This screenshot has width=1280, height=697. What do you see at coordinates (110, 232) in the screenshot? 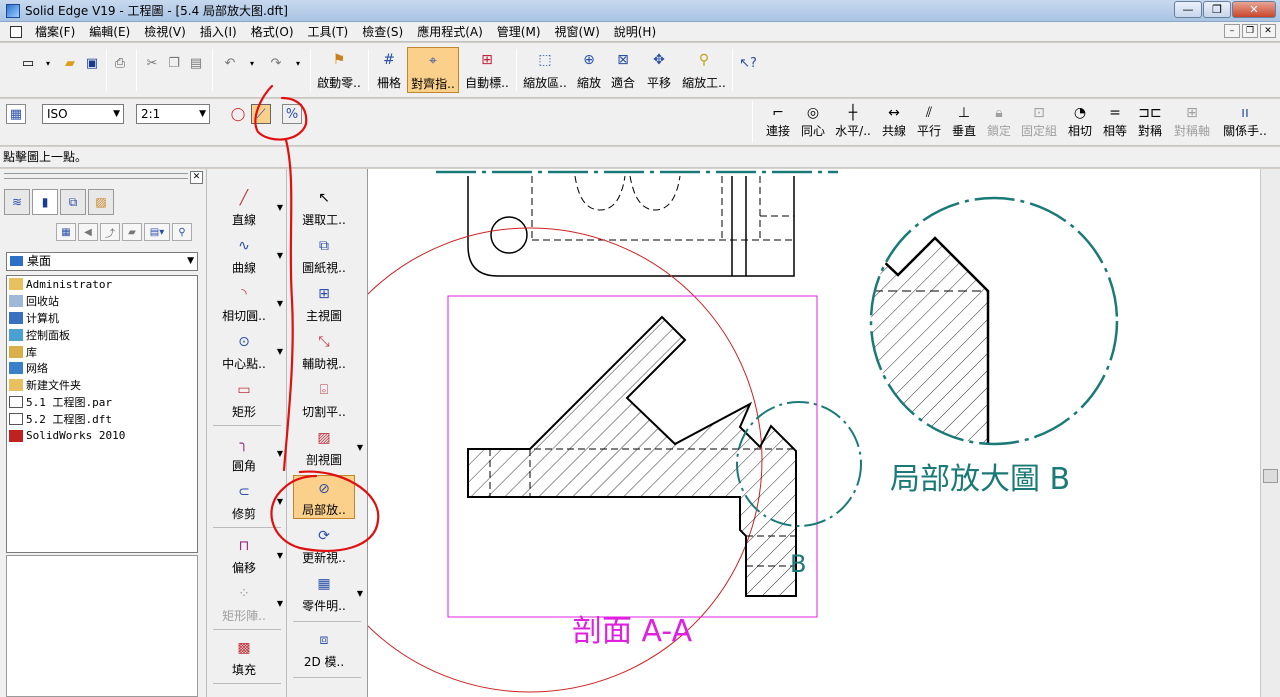
I see `up-folder-icon: ⤴` at bounding box center [110, 232].